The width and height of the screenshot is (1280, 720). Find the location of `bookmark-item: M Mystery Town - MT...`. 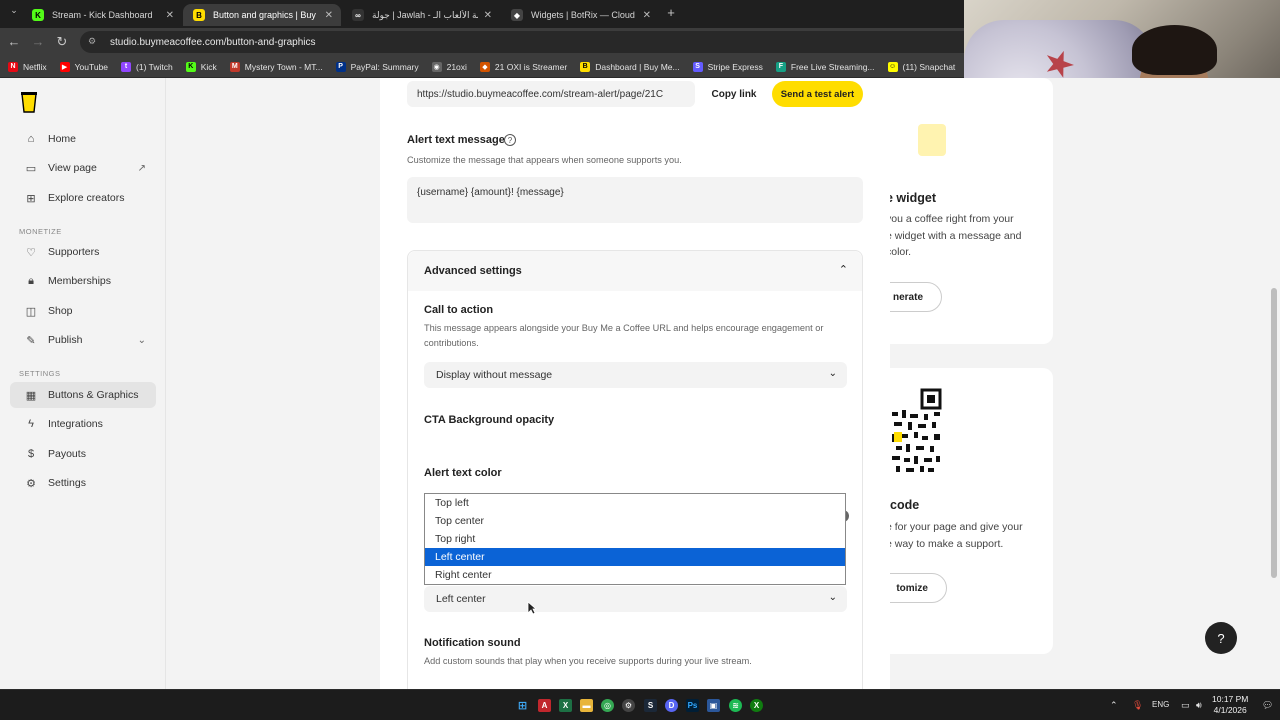

bookmark-item: M Mystery Town - MT... is located at coordinates (276, 66).